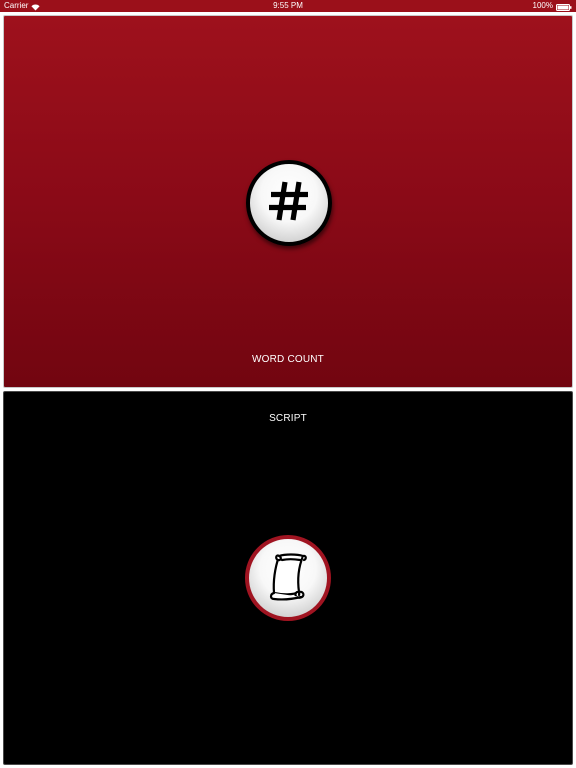 The height and width of the screenshot is (768, 576). I want to click on script-button, so click(288, 578).